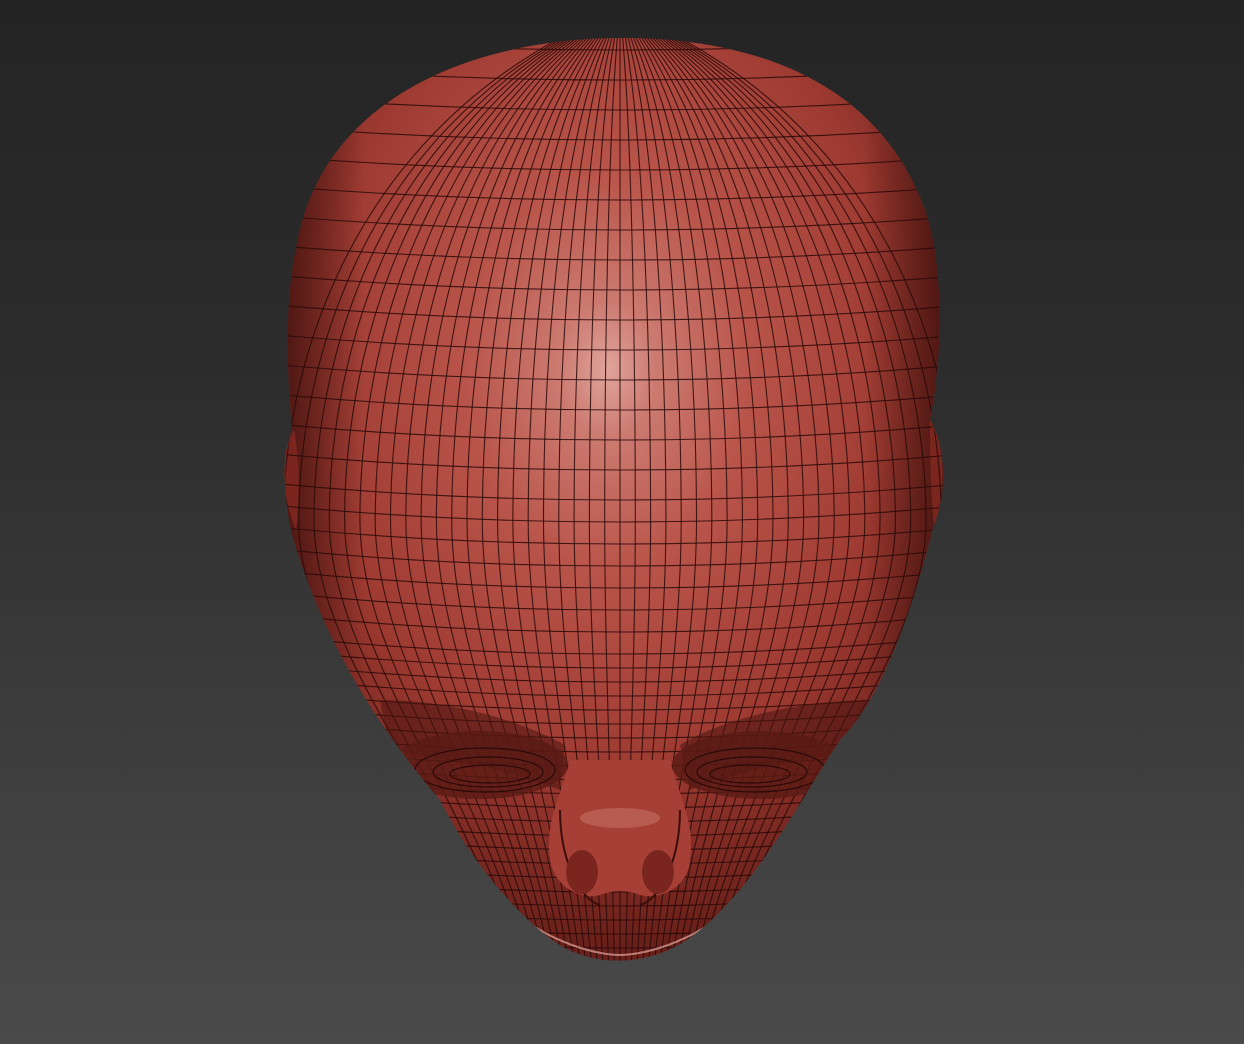  What do you see at coordinates (620, 833) in the screenshot?
I see `nose` at bounding box center [620, 833].